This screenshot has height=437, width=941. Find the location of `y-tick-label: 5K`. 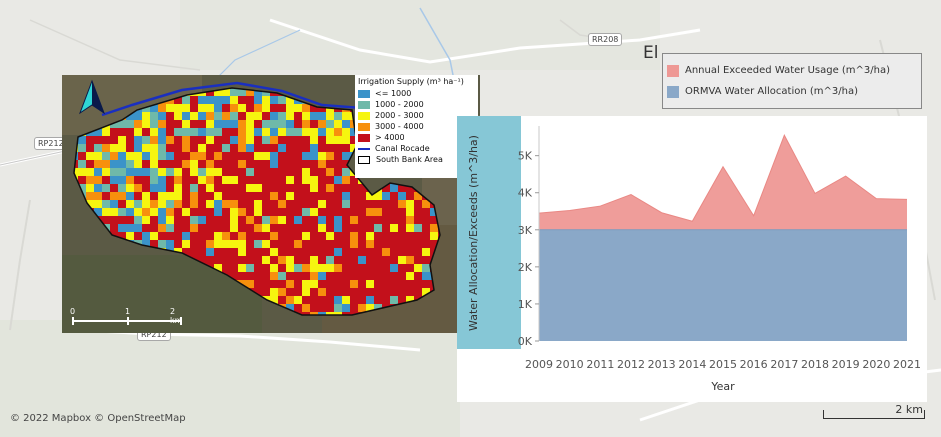

y-tick-label: 5K is located at coordinates (525, 156).